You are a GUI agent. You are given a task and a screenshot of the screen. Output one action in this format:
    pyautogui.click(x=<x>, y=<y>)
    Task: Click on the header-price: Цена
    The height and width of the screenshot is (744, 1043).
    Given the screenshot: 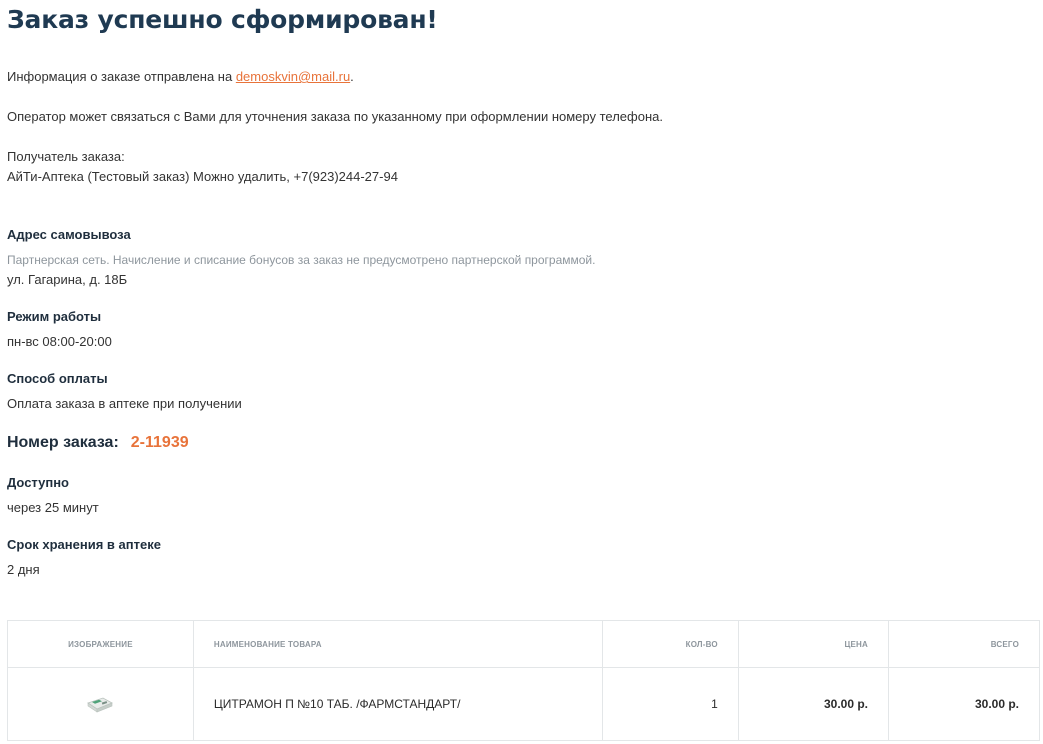 What is the action you would take?
    pyautogui.click(x=813, y=644)
    